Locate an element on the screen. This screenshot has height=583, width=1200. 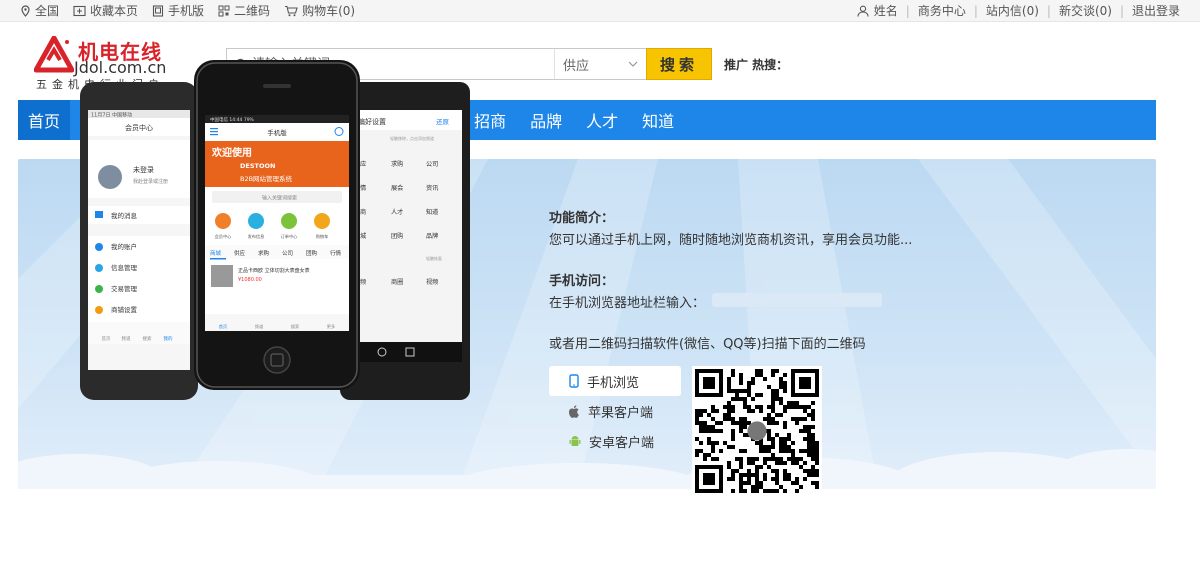
download-option-android: 安卓客户端 is located at coordinates (615, 441).